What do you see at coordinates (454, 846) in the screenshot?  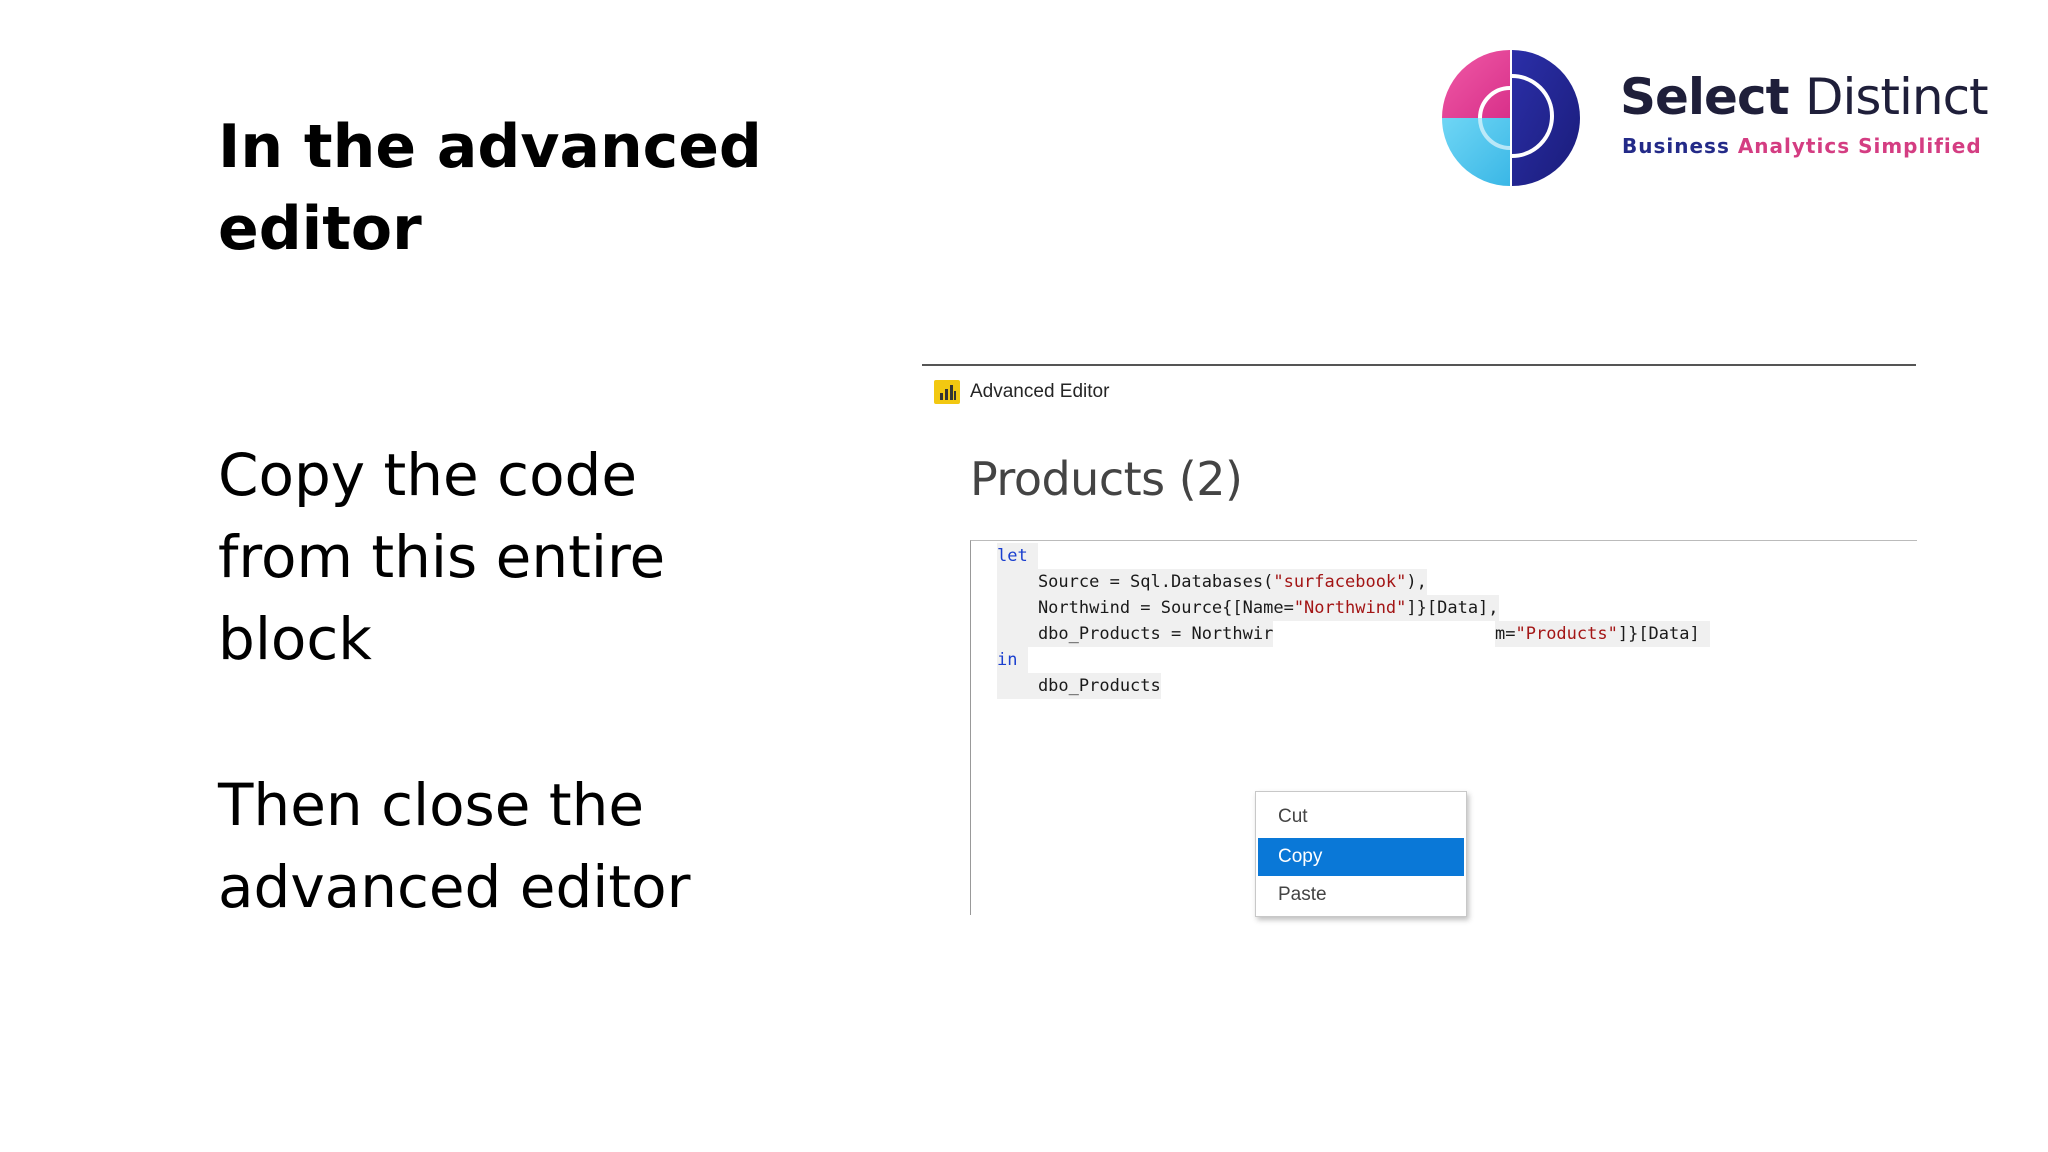 I see `close-instruction: Then close the advanced editor` at bounding box center [454, 846].